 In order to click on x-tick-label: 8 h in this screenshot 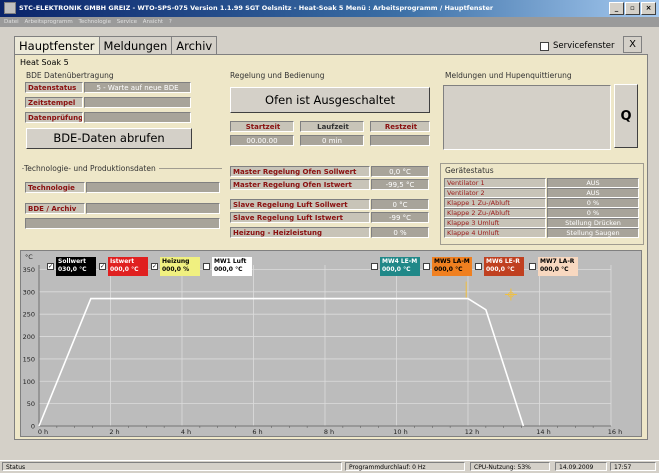, I will do `click(329, 432)`.